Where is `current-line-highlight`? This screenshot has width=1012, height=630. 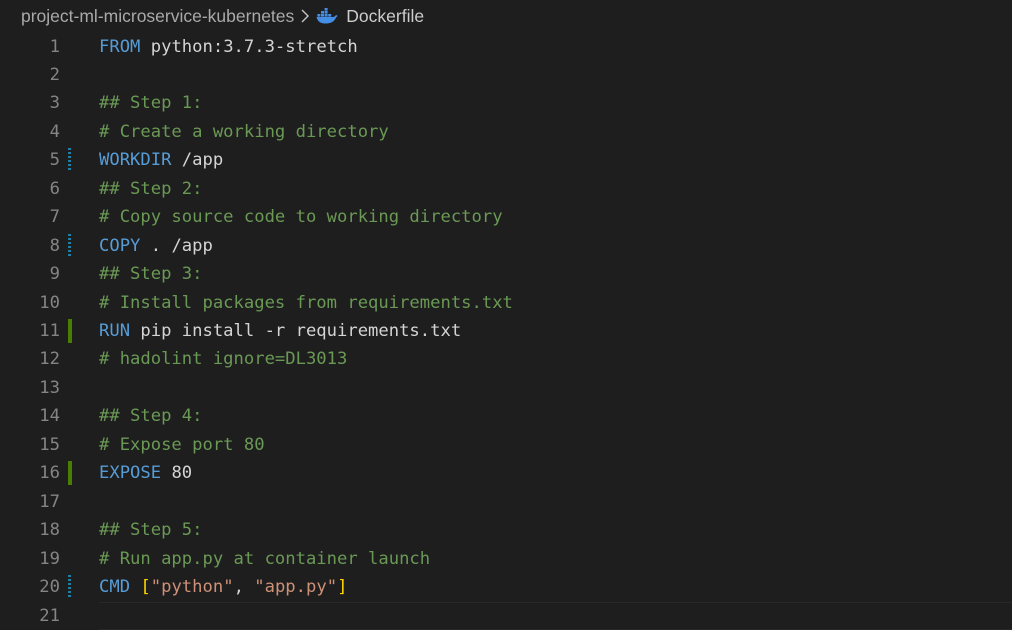
current-line-highlight is located at coordinates (555, 615).